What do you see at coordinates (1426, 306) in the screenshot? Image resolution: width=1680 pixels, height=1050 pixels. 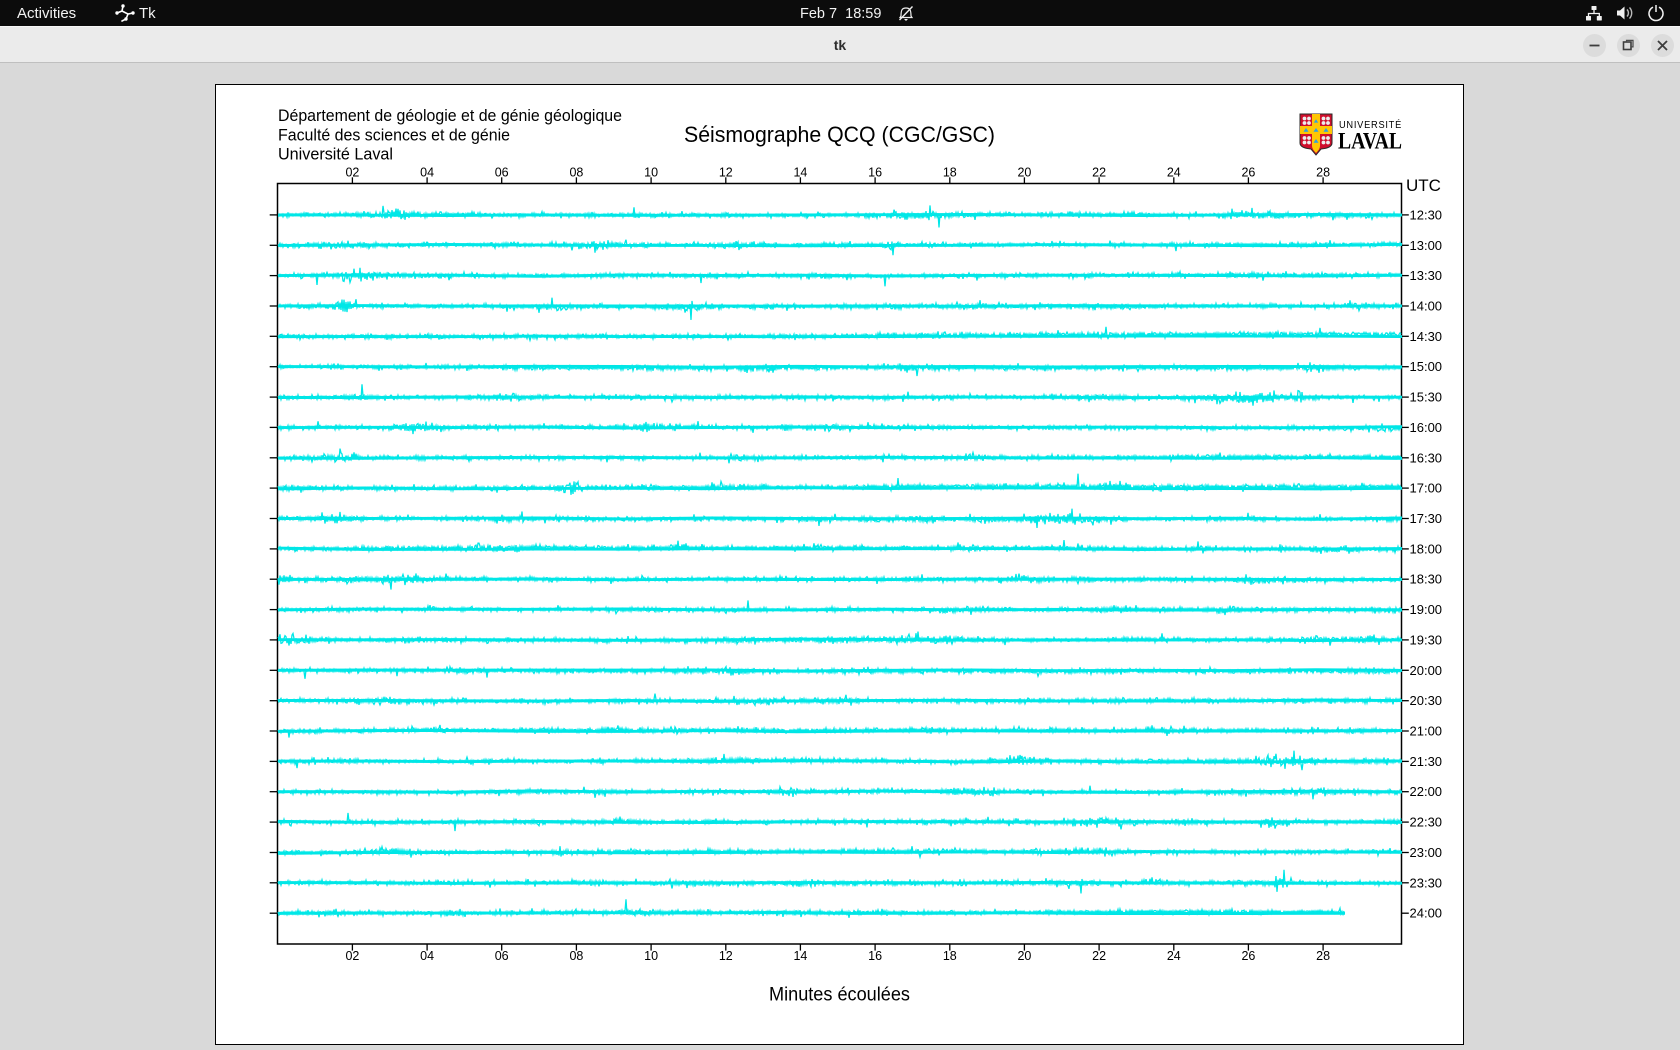 I see `svg-text: 14:00` at bounding box center [1426, 306].